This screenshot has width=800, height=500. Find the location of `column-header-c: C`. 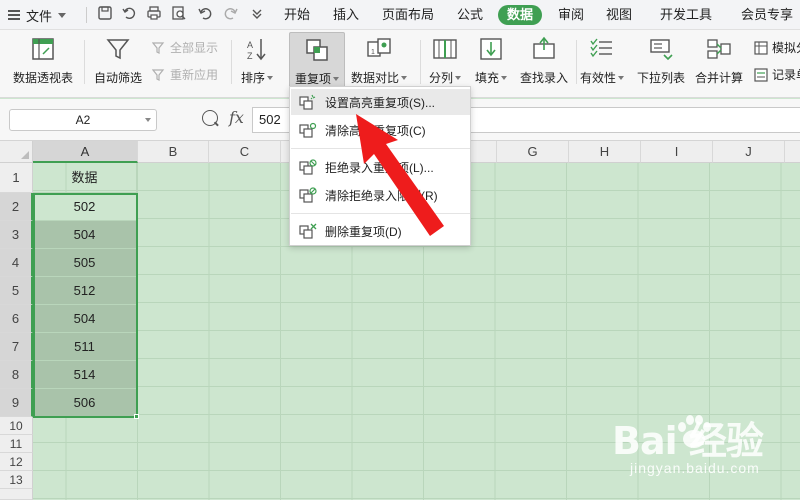

column-header-c: C is located at coordinates (245, 152).